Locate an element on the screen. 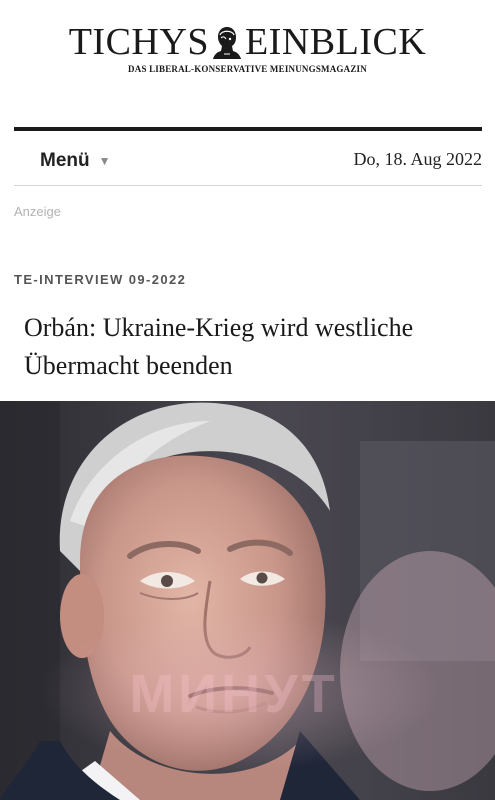  logo-text-left: TICHYS is located at coordinates (138, 42).